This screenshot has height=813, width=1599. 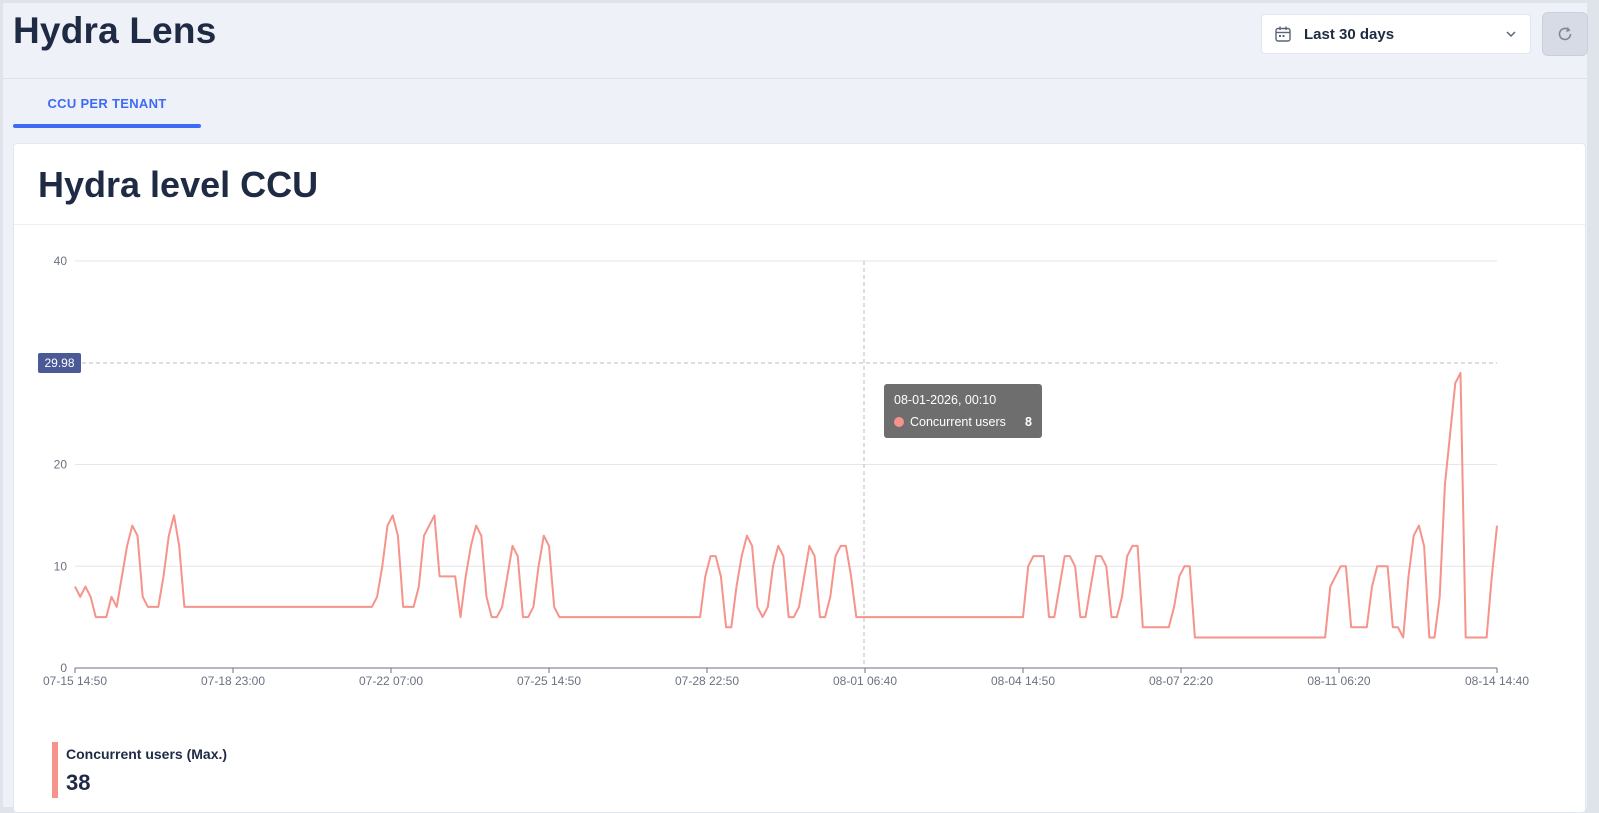 What do you see at coordinates (958, 422) in the screenshot?
I see `tooltip-series-name: Concurrent users` at bounding box center [958, 422].